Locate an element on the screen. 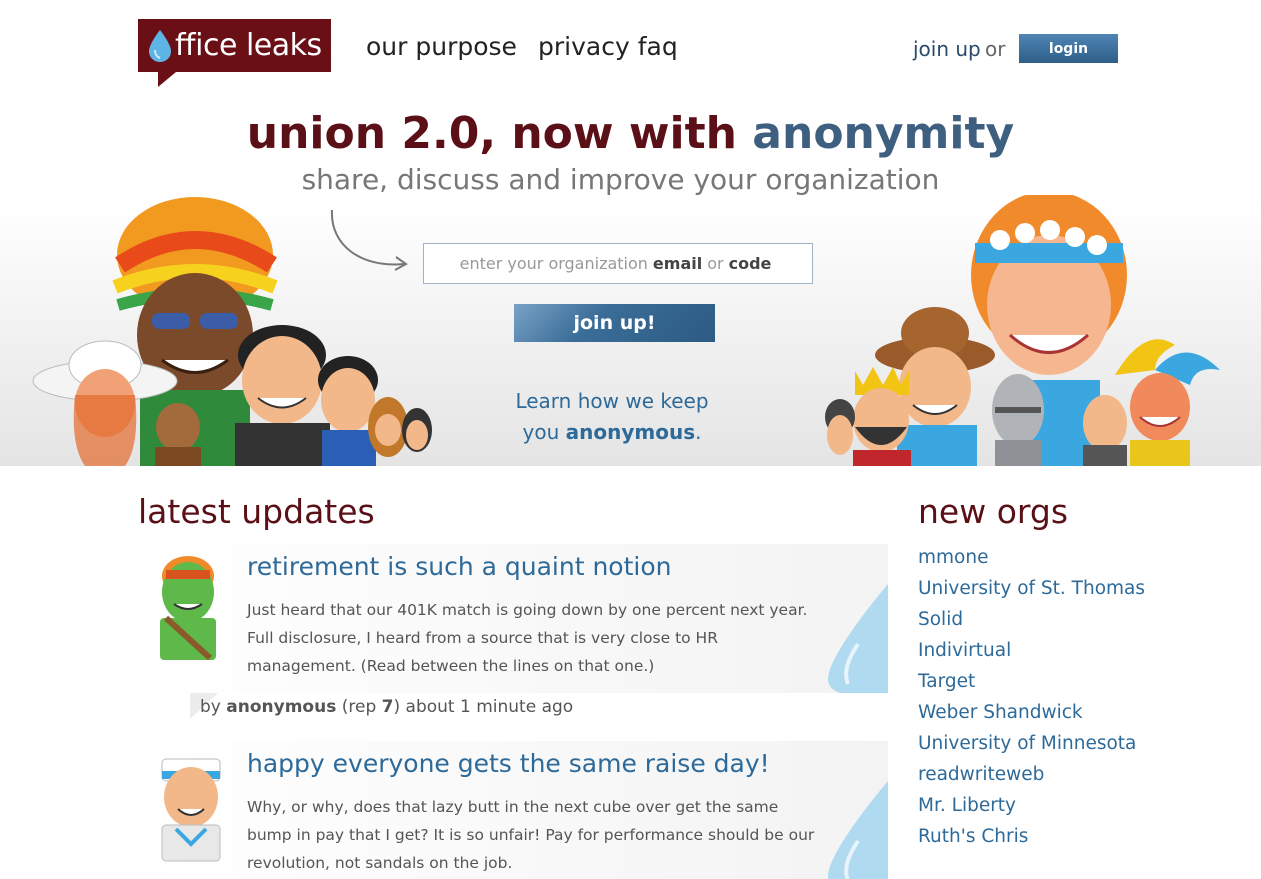 The width and height of the screenshot is (1261, 879). logo-speech-tail is located at coordinates (167, 79).